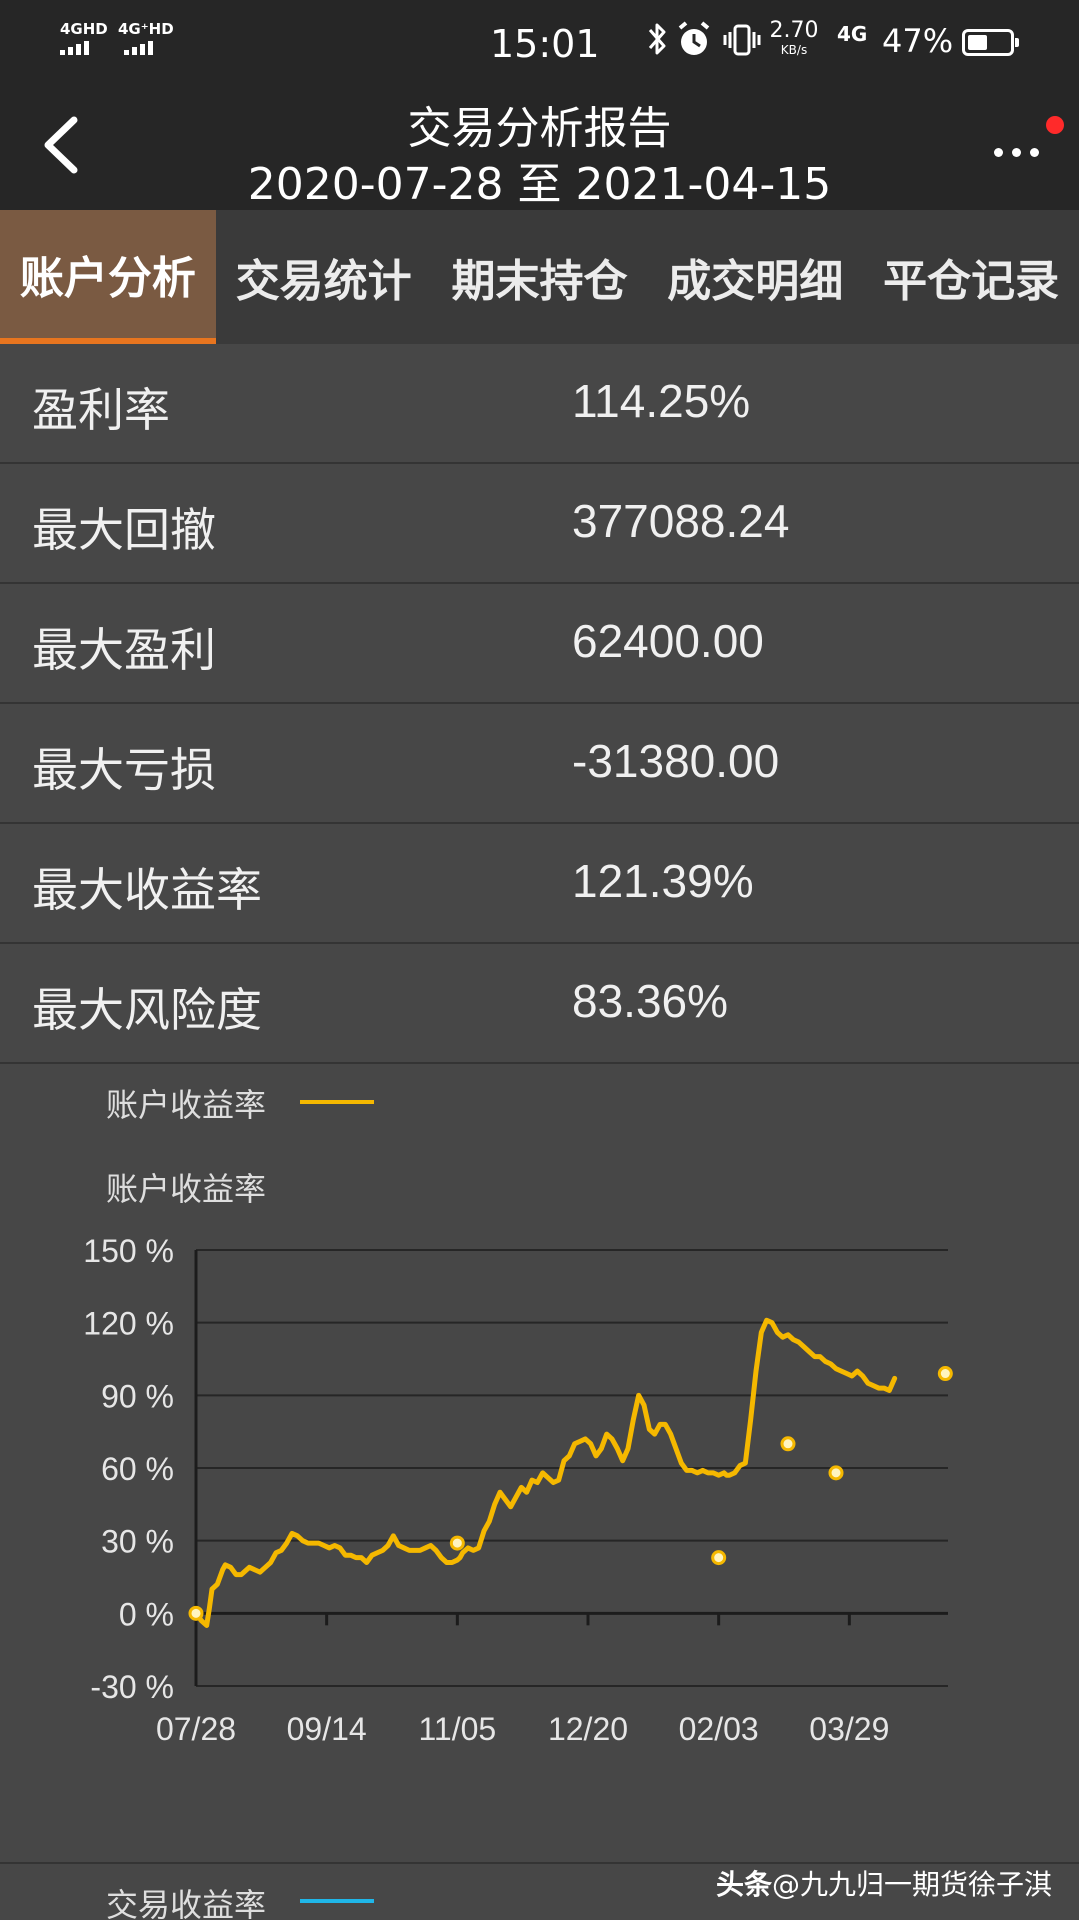 This screenshot has height=1920, width=1079. What do you see at coordinates (742, 40) in the screenshot?
I see `vibrate-icon` at bounding box center [742, 40].